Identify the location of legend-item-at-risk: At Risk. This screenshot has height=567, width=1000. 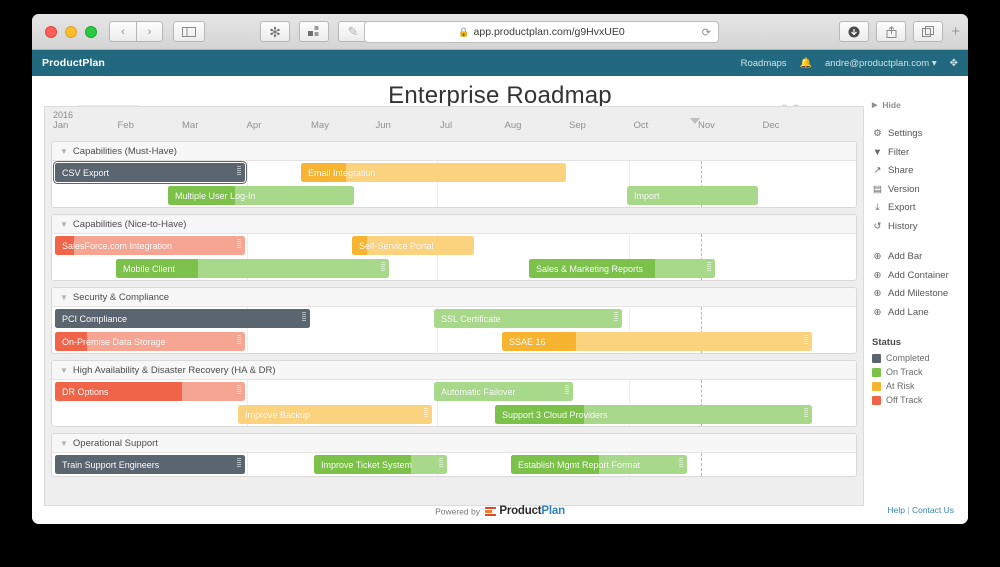
(920, 386).